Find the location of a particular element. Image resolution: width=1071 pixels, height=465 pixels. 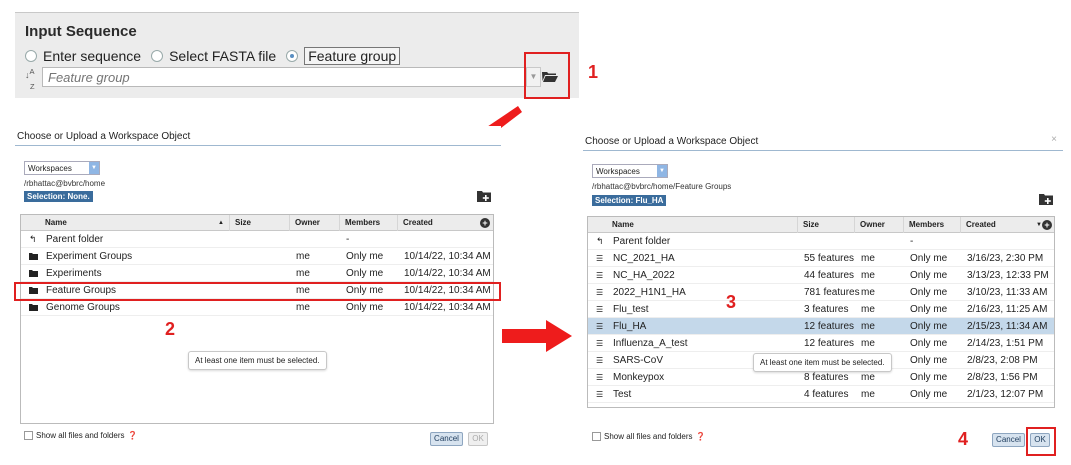

feature-group-input is located at coordinates (286, 77).